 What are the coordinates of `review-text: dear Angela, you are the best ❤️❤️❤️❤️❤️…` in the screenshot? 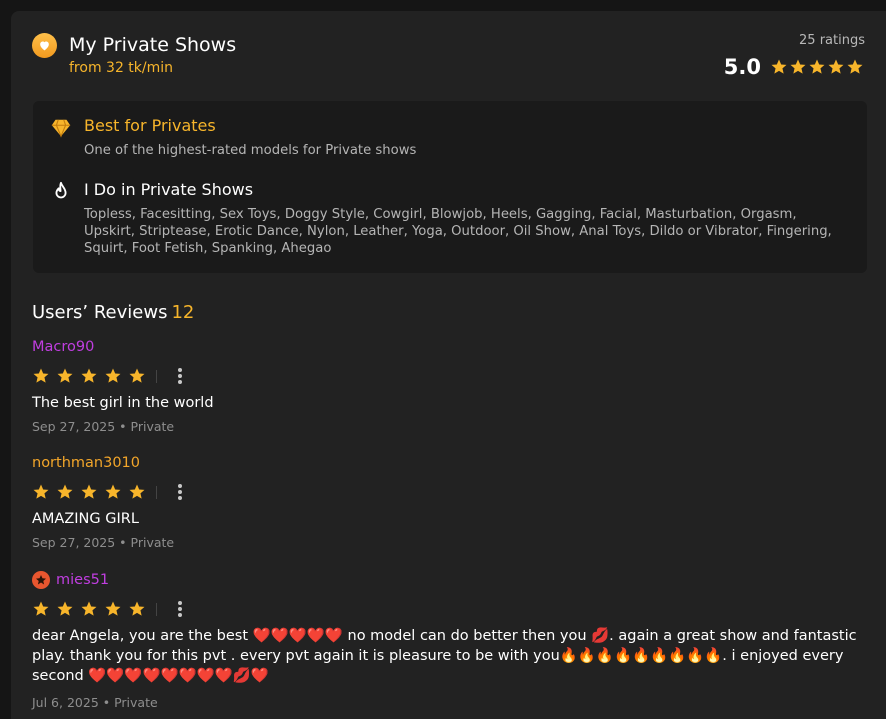 It's located at (444, 656).